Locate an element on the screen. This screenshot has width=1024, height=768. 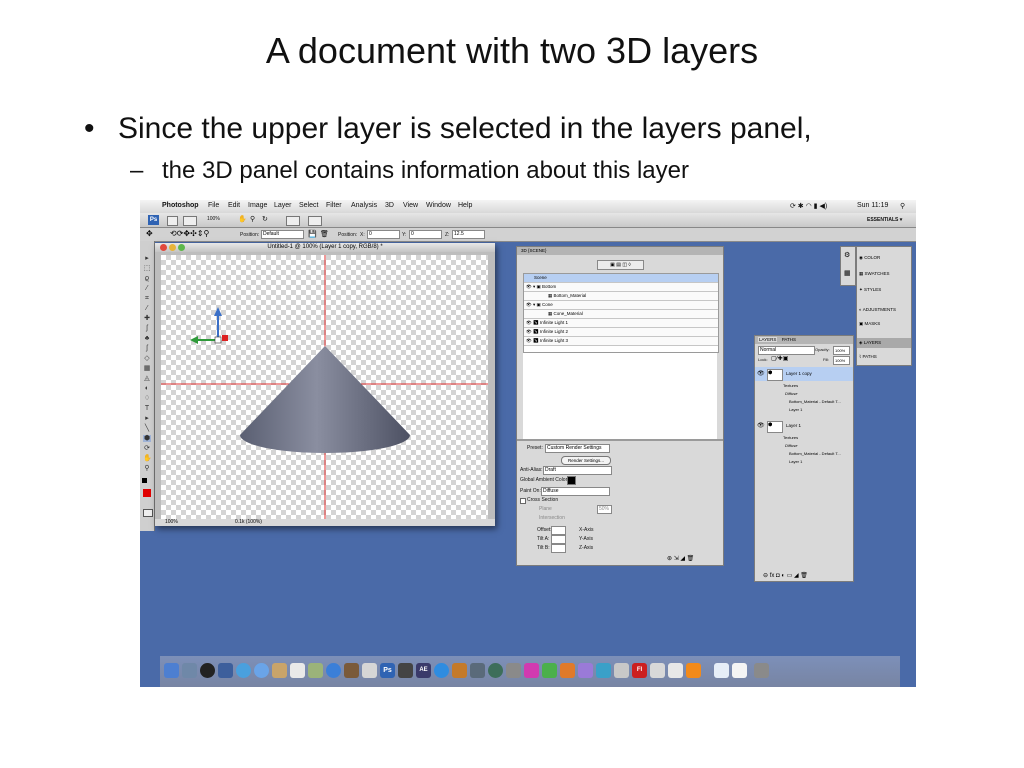
delete-view-icon: 🗑 is located at coordinates (324, 234).